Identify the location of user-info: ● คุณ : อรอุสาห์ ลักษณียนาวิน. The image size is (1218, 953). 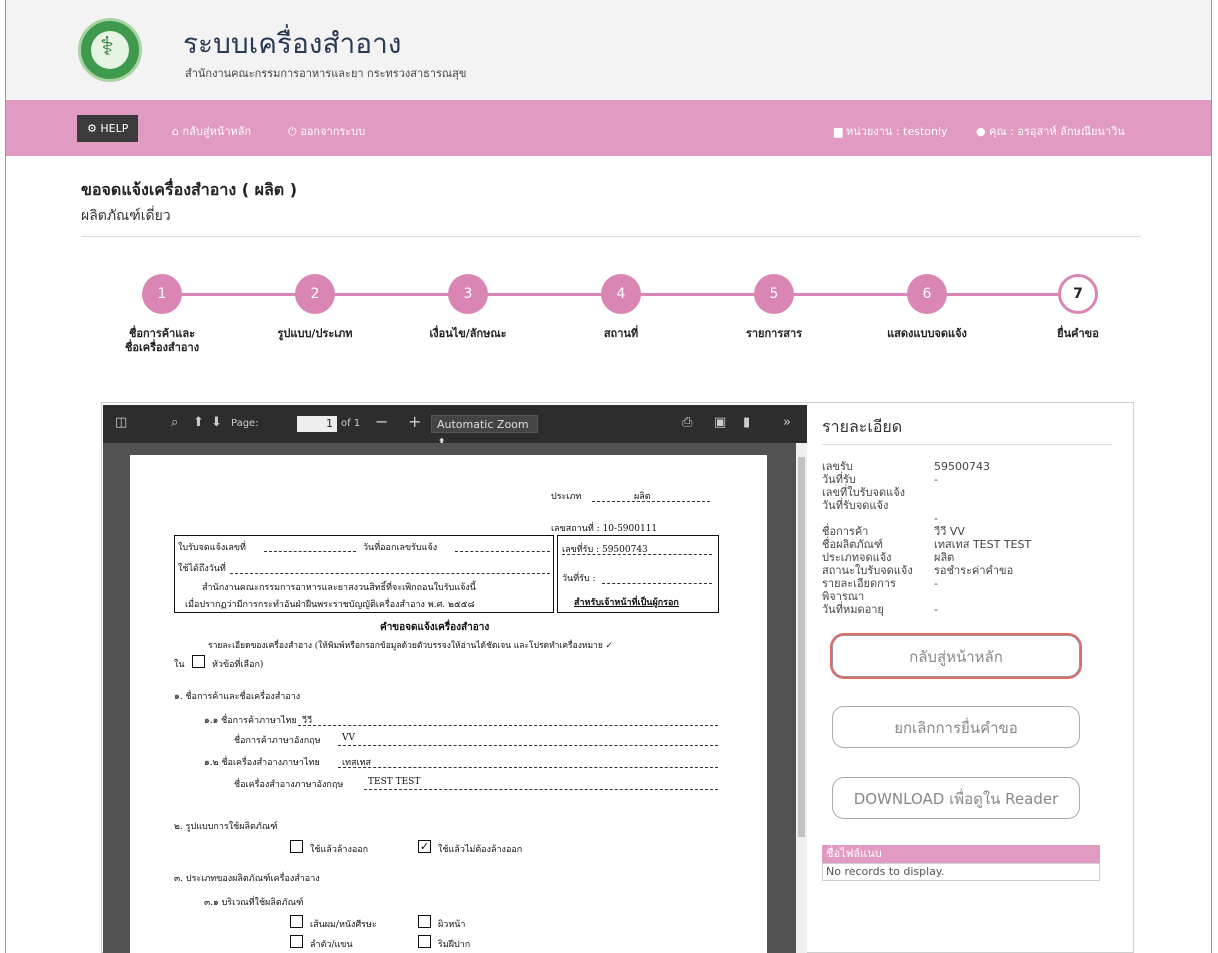
(1050, 131).